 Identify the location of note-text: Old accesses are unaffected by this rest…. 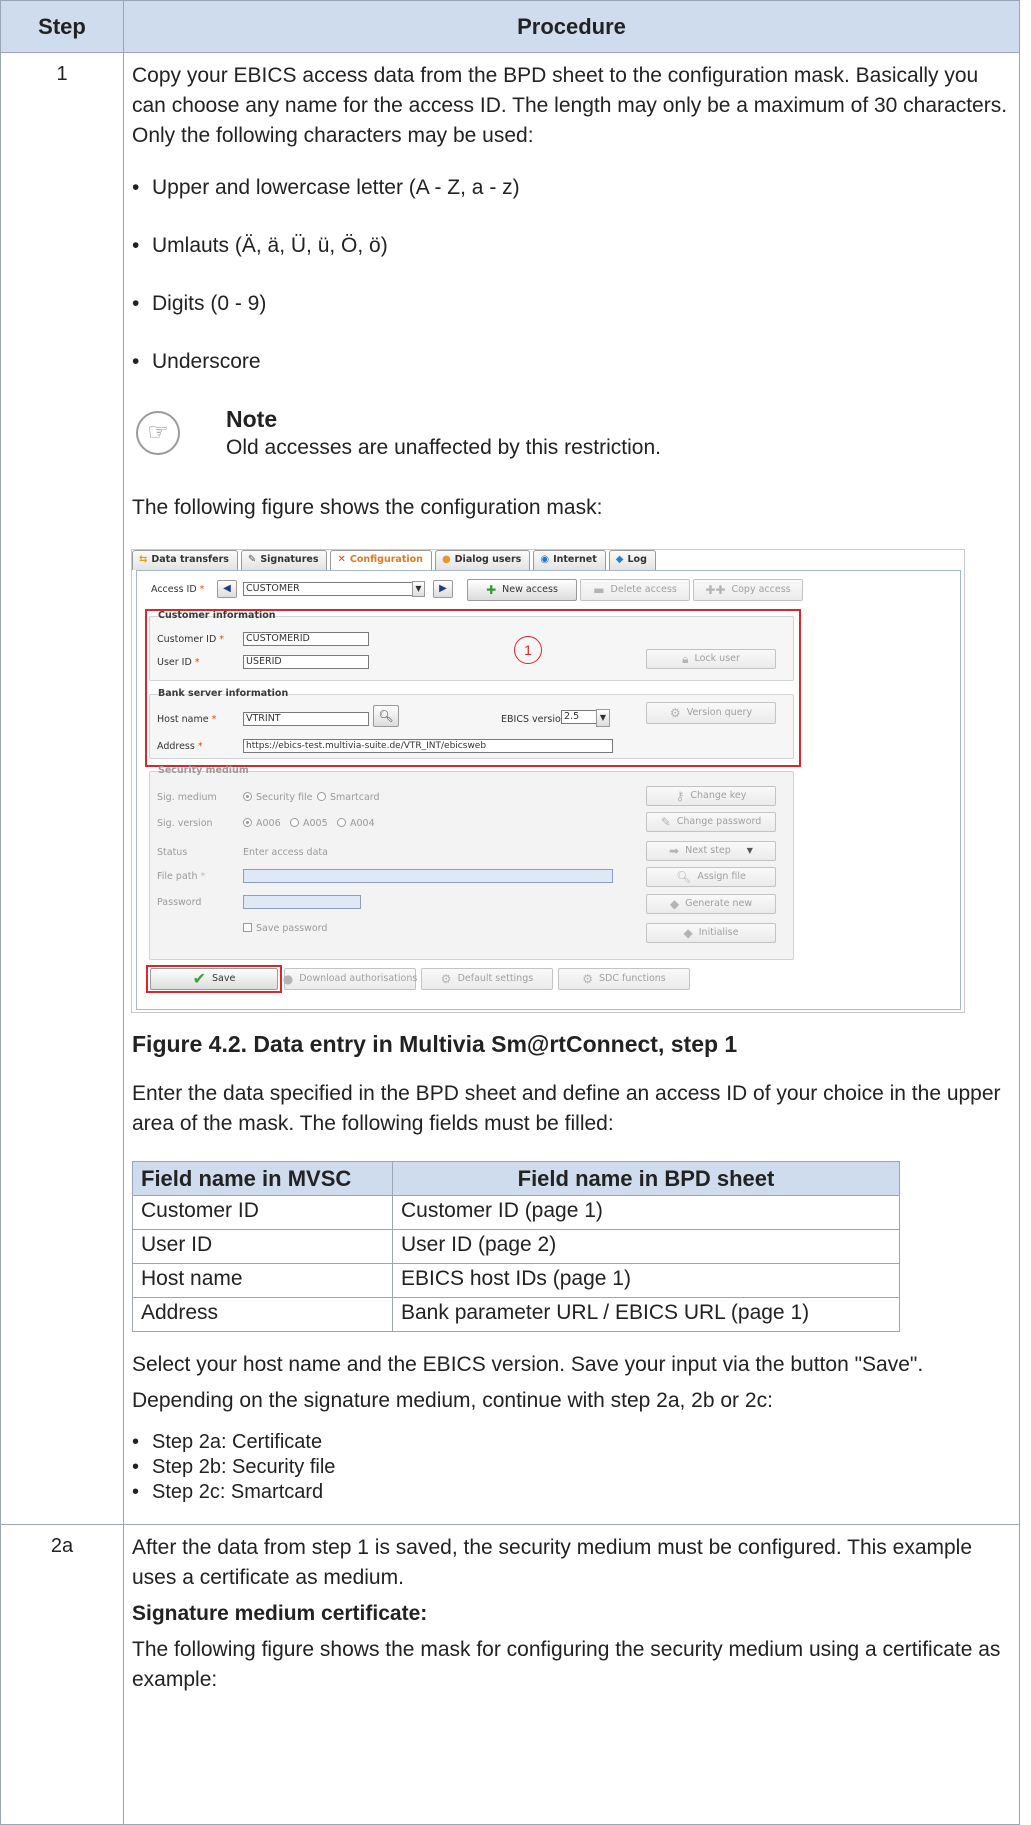
(443, 447).